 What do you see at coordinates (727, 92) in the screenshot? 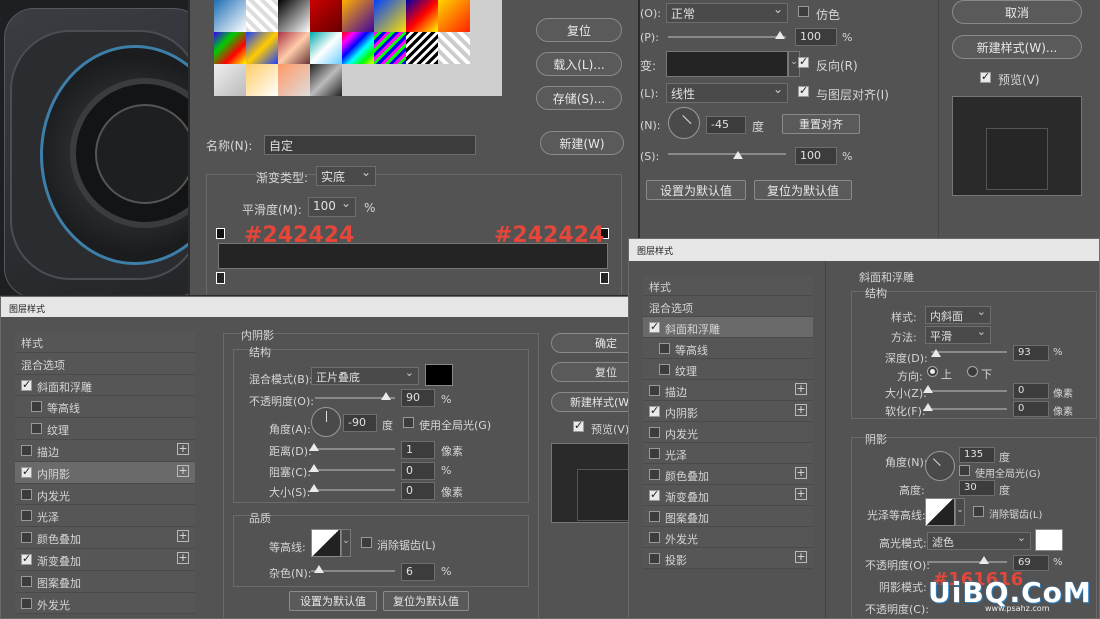
I see `overlay-style-select: 线性` at bounding box center [727, 92].